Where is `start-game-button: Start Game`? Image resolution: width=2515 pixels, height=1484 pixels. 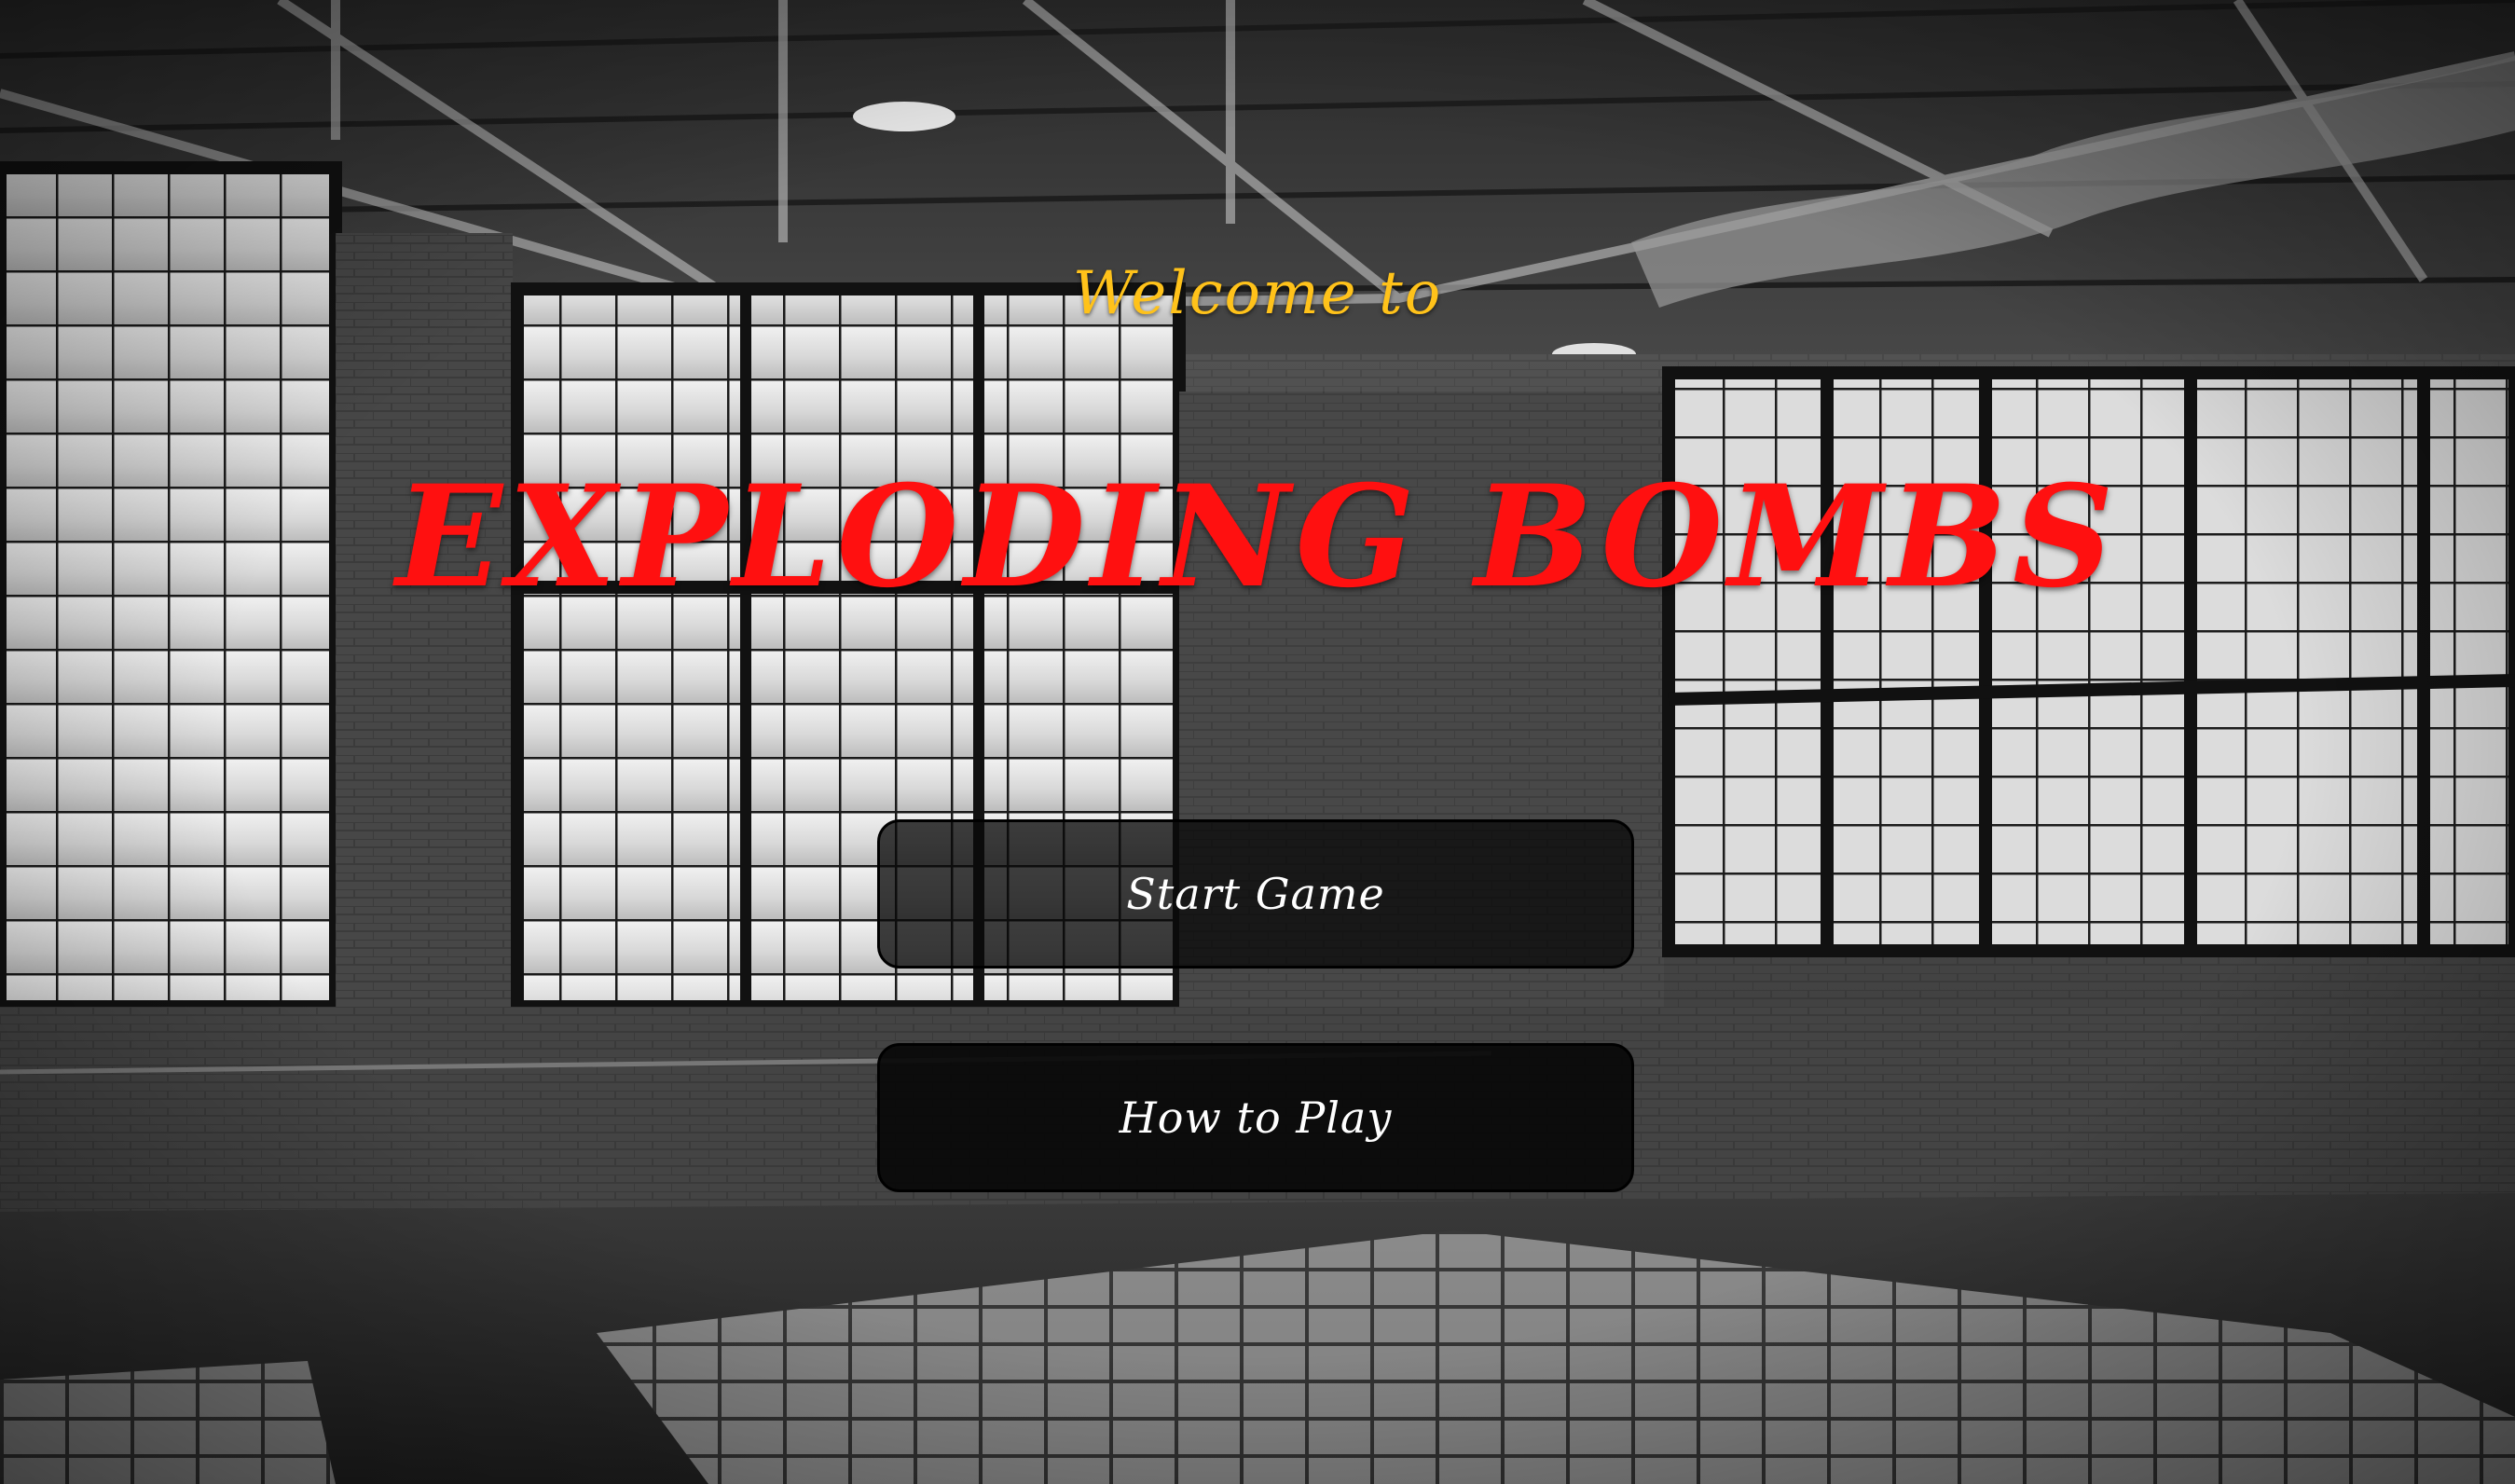
start-game-button: Start Game is located at coordinates (1256, 894).